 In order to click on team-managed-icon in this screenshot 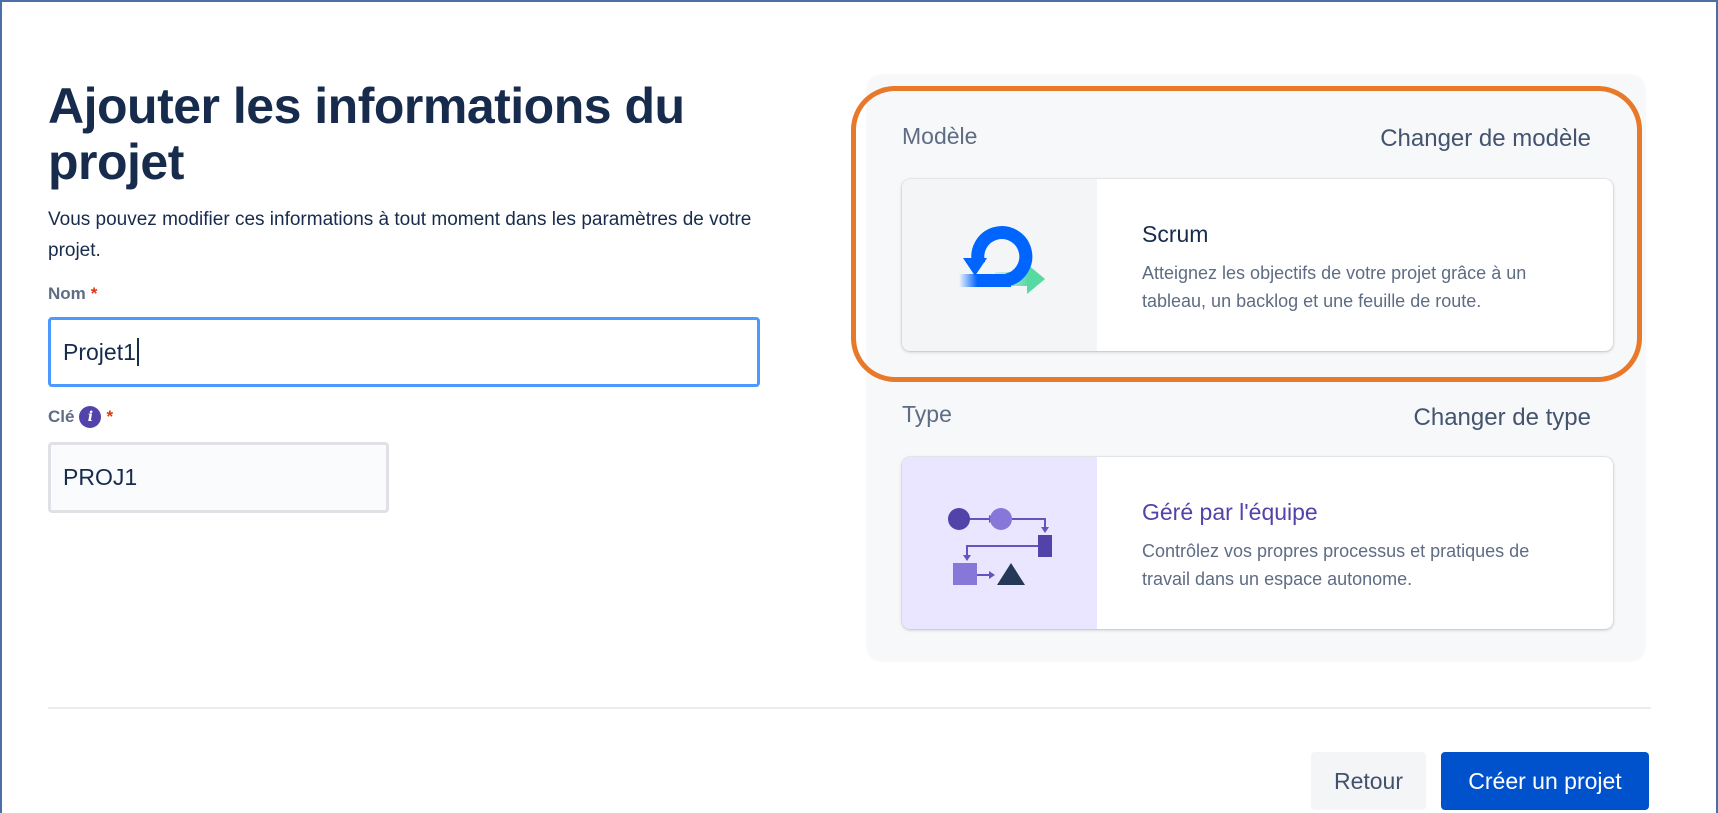, I will do `click(999, 546)`.